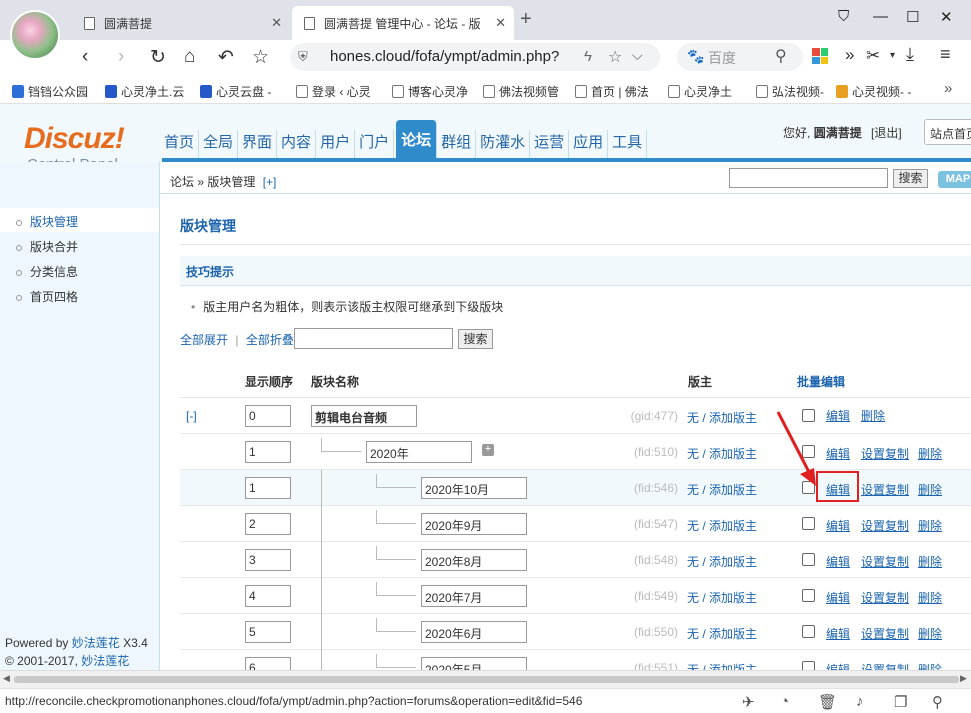 The height and width of the screenshot is (713, 971). What do you see at coordinates (47, 296) in the screenshot?
I see `sidebar-item: 首页四格` at bounding box center [47, 296].